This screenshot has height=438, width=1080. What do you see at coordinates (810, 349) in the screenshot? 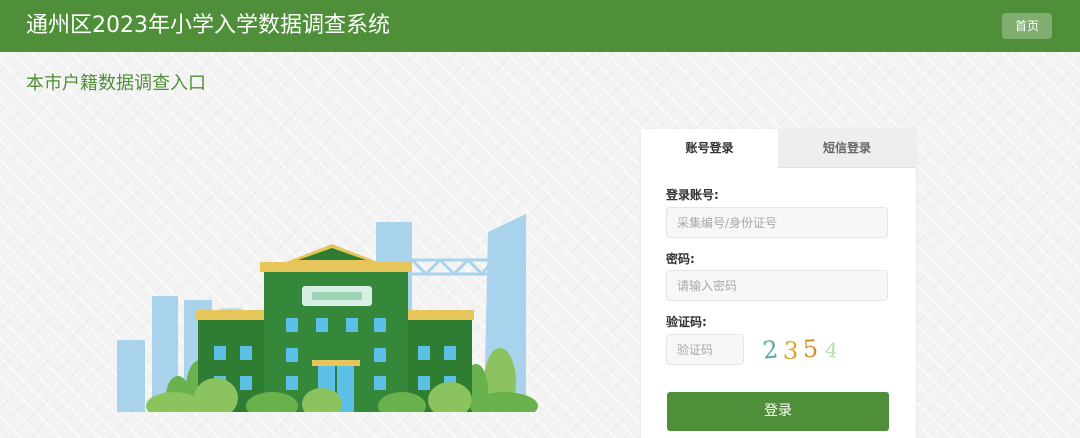
I see `captcha-char: 5` at bounding box center [810, 349].